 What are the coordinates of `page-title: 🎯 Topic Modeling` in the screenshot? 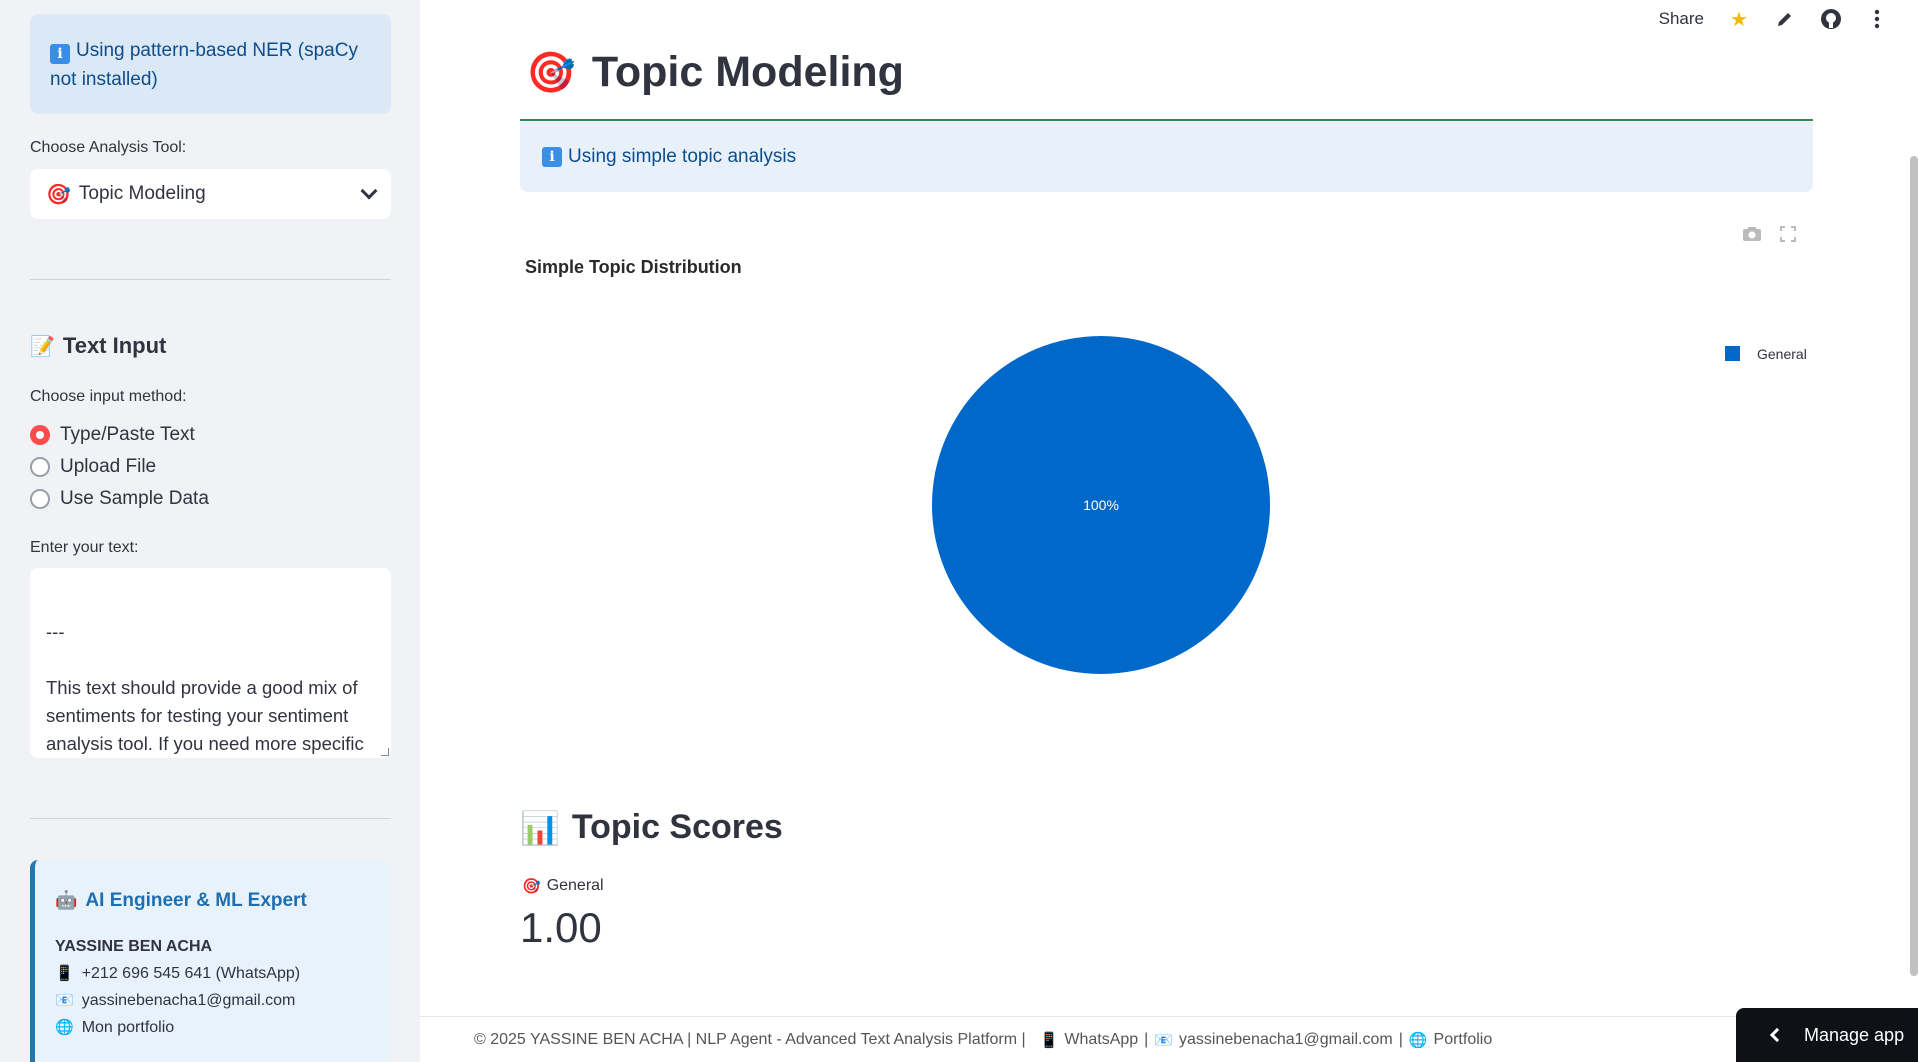 It's located at (715, 72).